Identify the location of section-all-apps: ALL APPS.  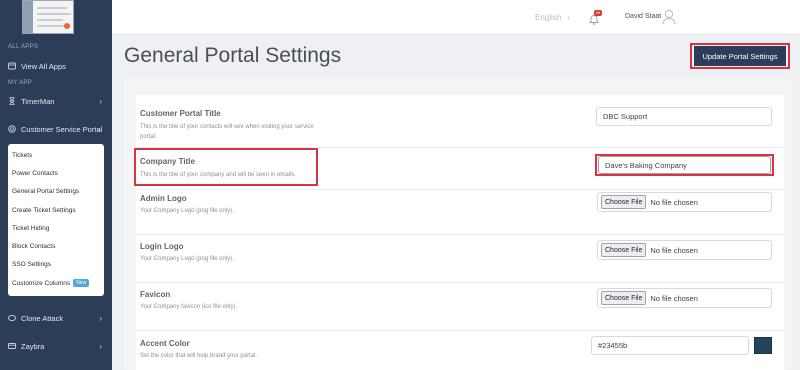
(23, 47).